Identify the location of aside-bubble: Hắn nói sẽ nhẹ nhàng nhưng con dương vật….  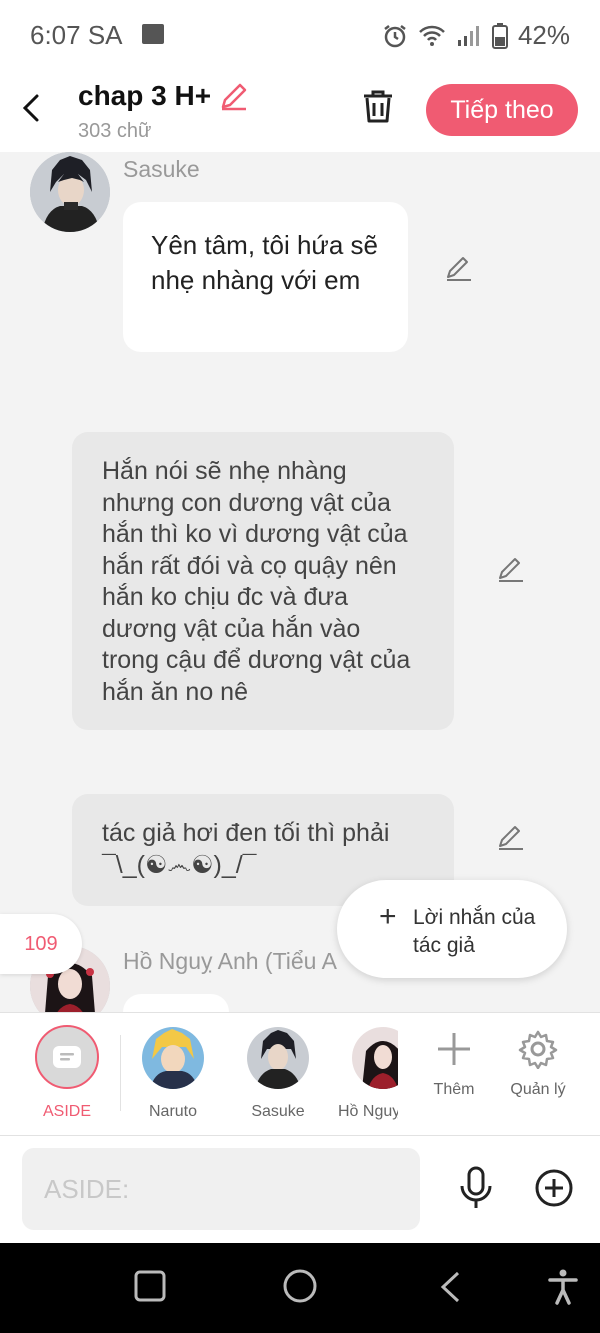
(263, 581).